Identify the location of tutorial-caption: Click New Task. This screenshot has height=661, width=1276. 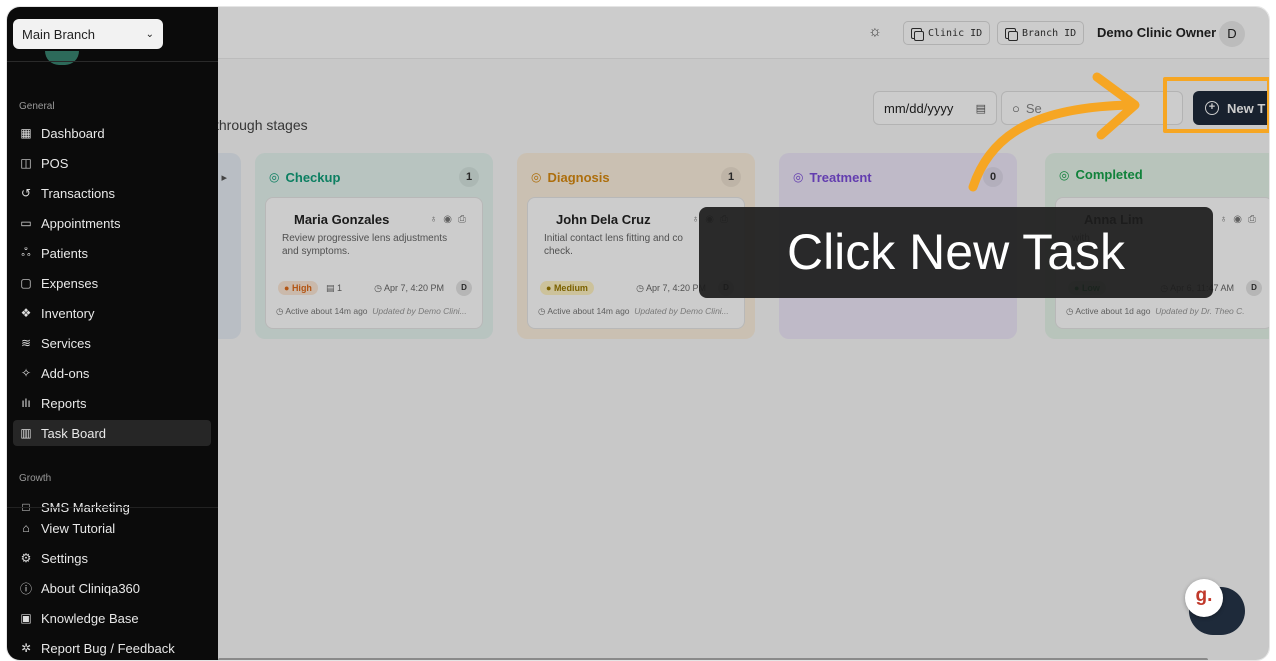
(956, 252).